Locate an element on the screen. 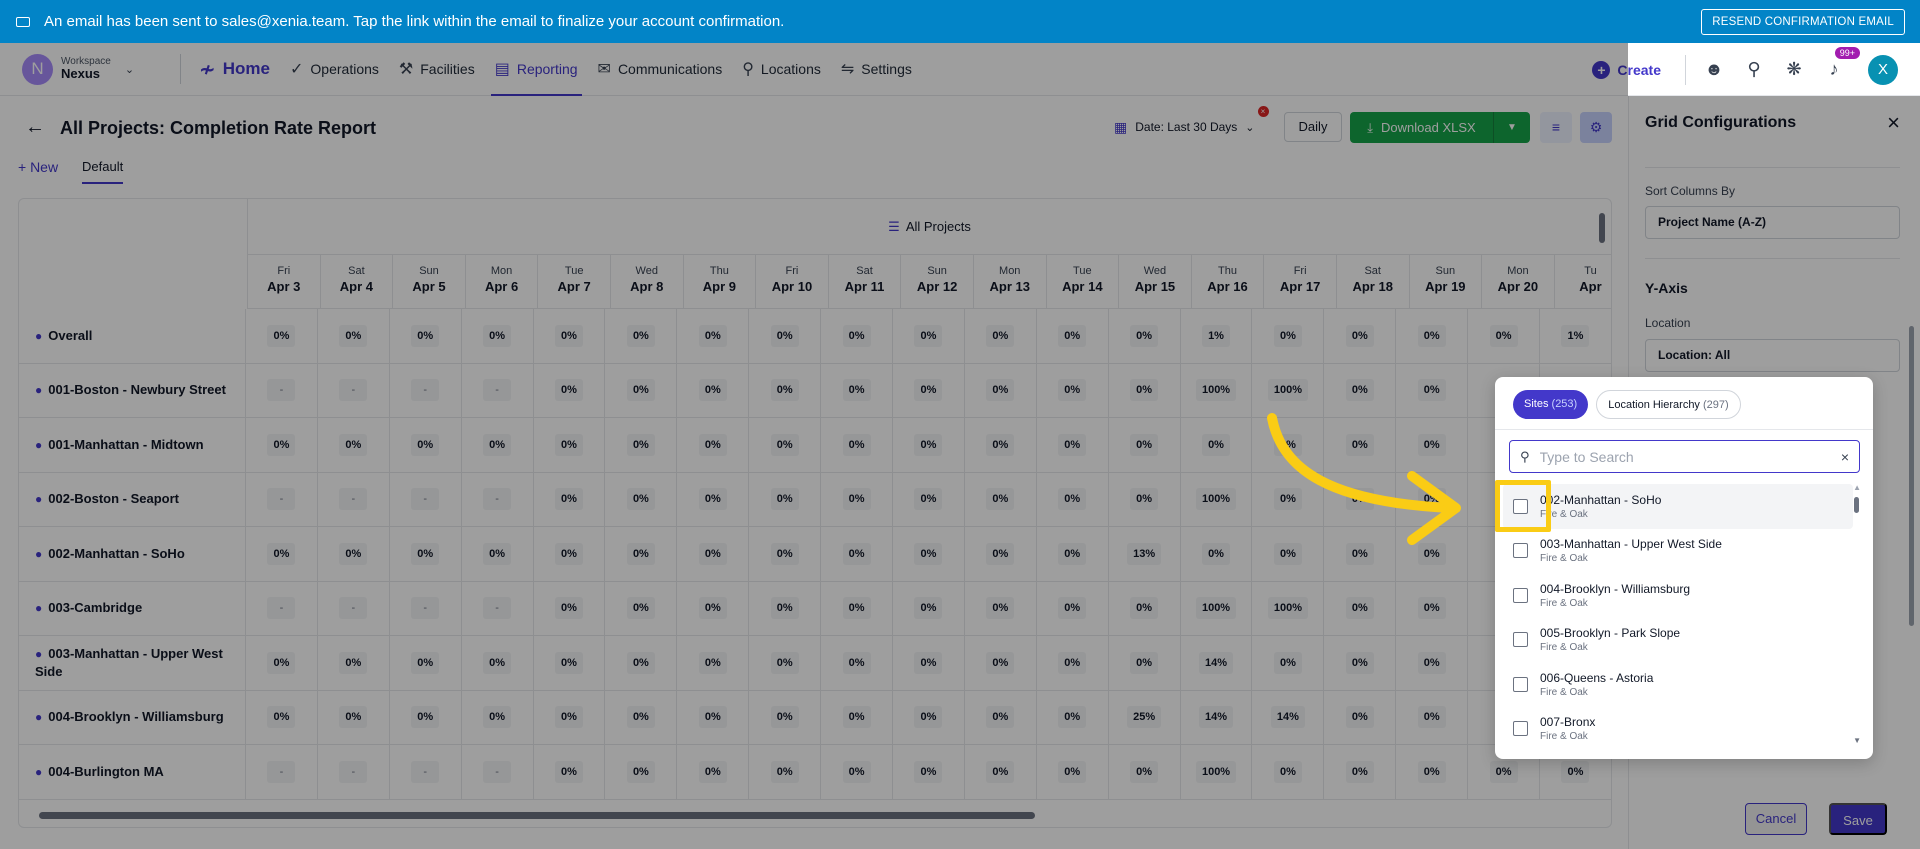 The width and height of the screenshot is (1920, 849). tab-location-hierarchy: Location Hierarchy (297) is located at coordinates (1668, 404).